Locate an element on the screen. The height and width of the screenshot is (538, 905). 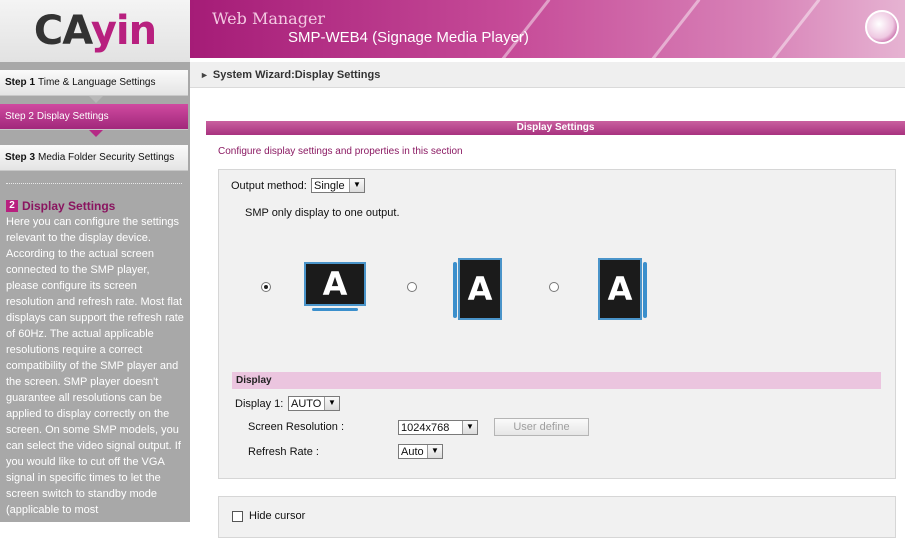
output-note: SMP only display to one output. is located at coordinates (322, 213).